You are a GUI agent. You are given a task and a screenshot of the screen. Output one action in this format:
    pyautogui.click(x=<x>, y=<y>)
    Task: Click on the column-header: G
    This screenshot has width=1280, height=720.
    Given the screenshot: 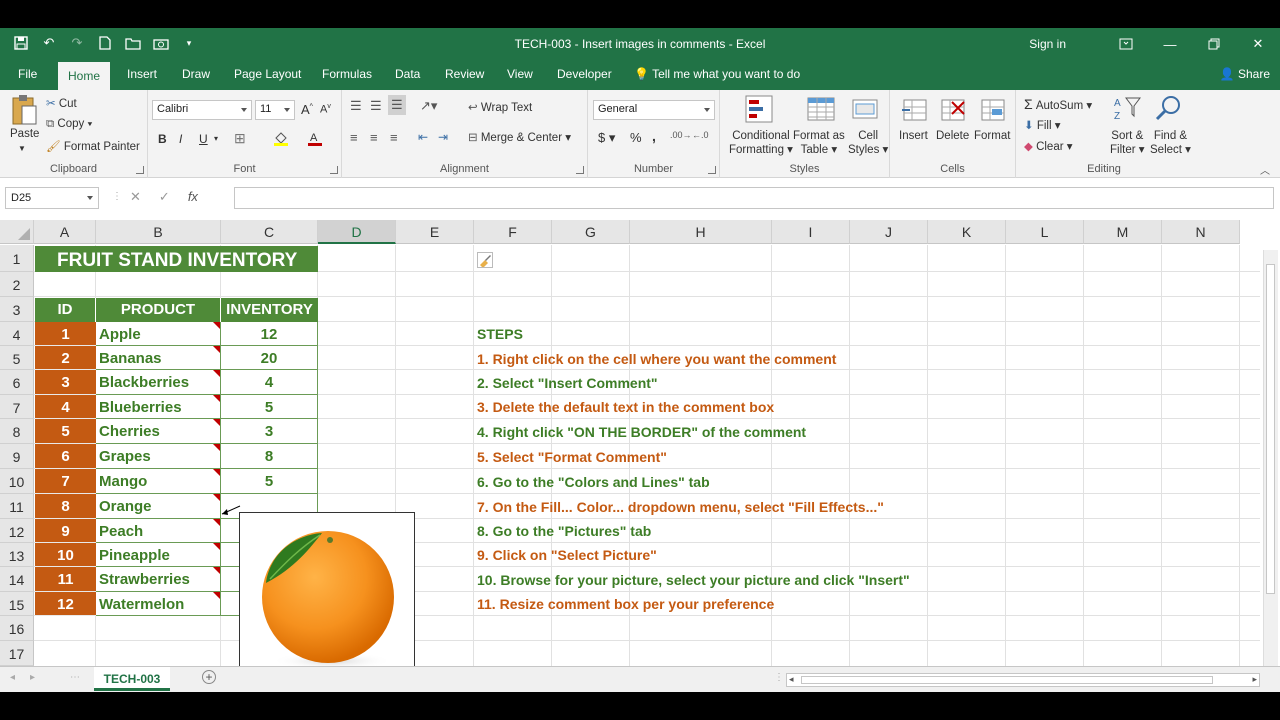 What is the action you would take?
    pyautogui.click(x=591, y=232)
    